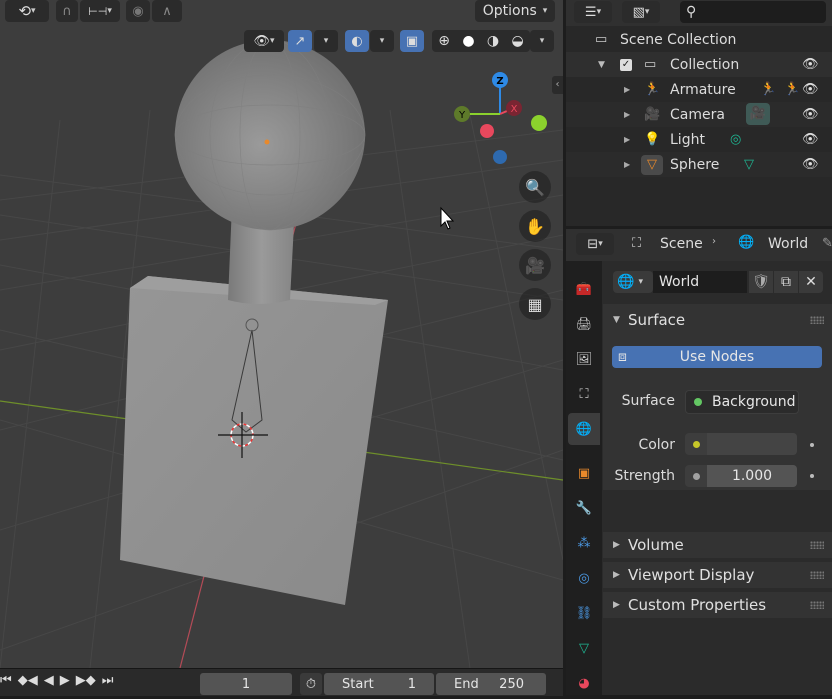  I want to click on fake-user-button: 🛡, so click(761, 282).